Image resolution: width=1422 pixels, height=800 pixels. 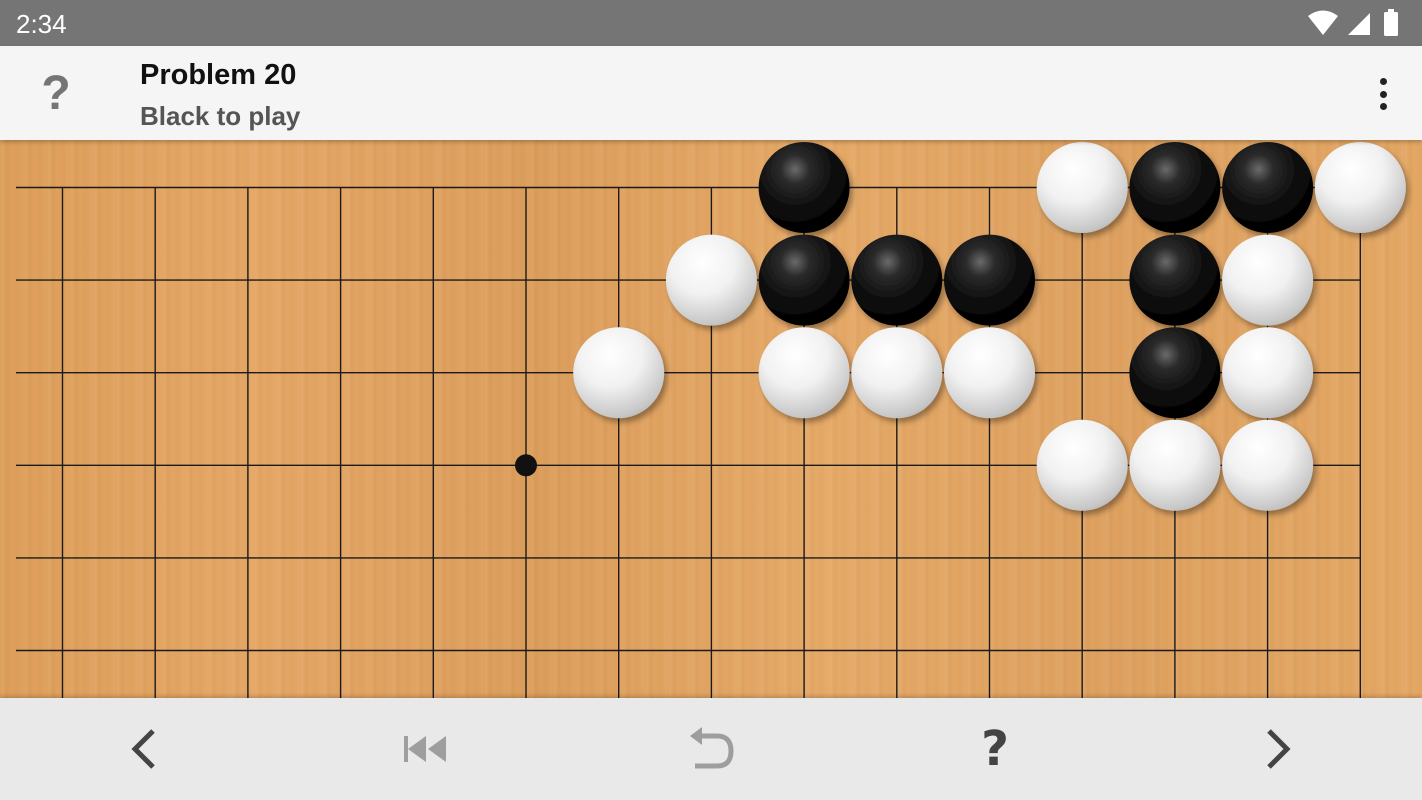 I want to click on star-point, so click(x=526, y=465).